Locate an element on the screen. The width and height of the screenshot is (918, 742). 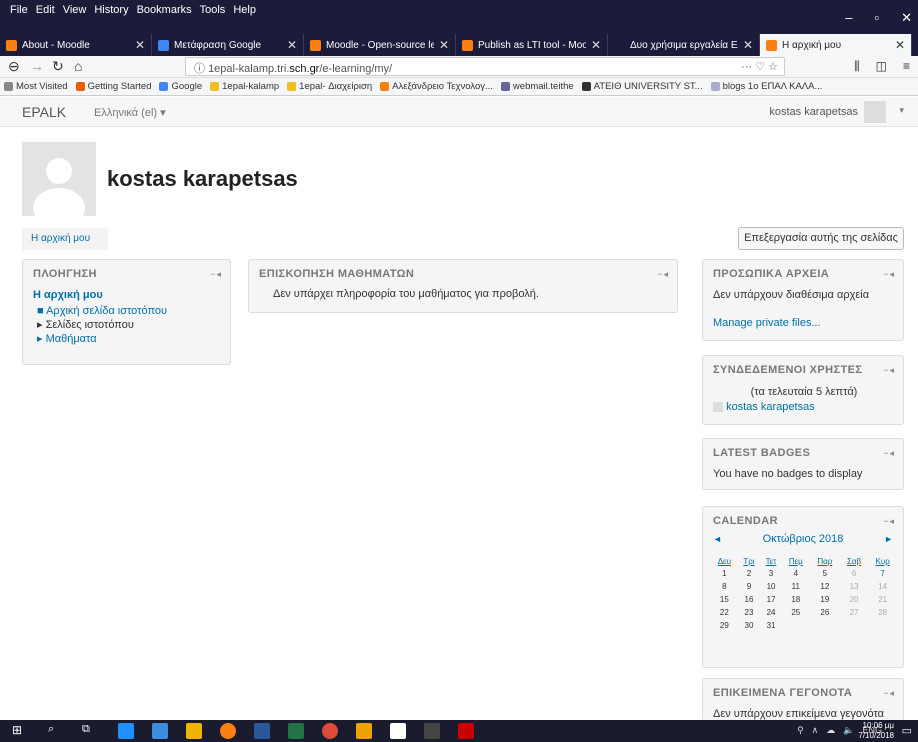
calendar-day: 14 is located at coordinates (882, 586).